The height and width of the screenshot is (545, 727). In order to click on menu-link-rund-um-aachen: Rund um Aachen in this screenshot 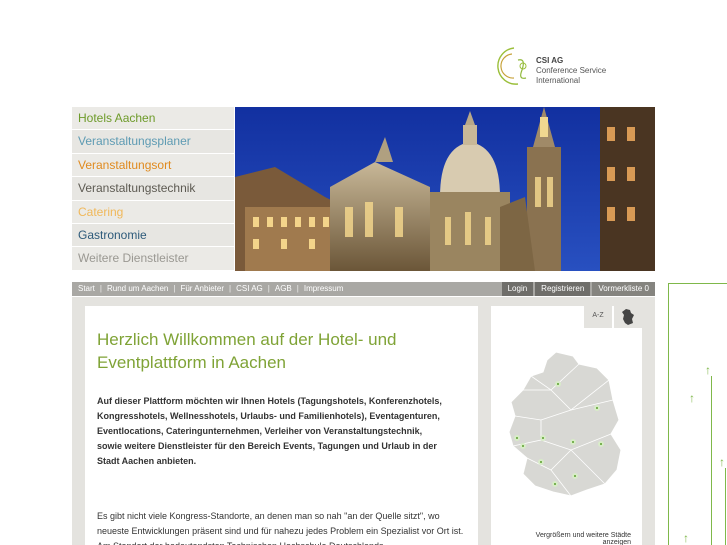, I will do `click(137, 288)`.